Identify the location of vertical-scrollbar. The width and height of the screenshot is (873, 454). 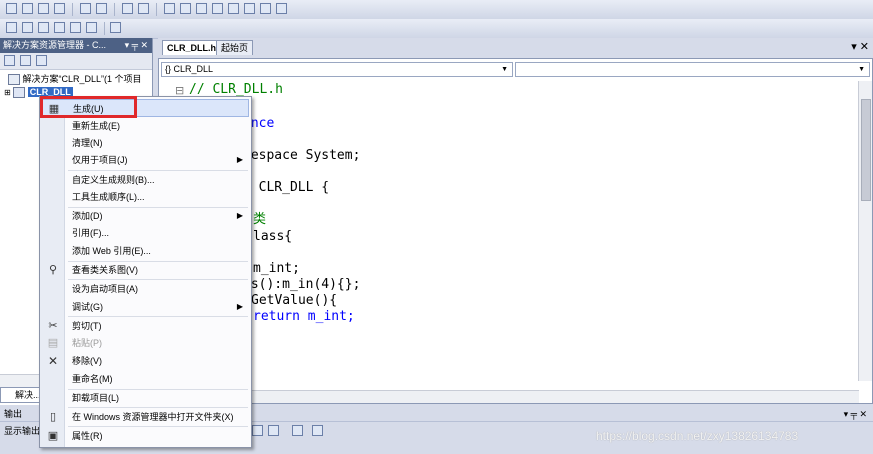
(865, 231).